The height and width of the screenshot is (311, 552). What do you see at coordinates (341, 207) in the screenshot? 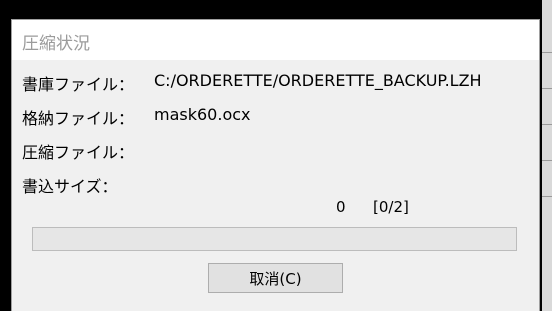
I see `write-size-value: 0` at bounding box center [341, 207].